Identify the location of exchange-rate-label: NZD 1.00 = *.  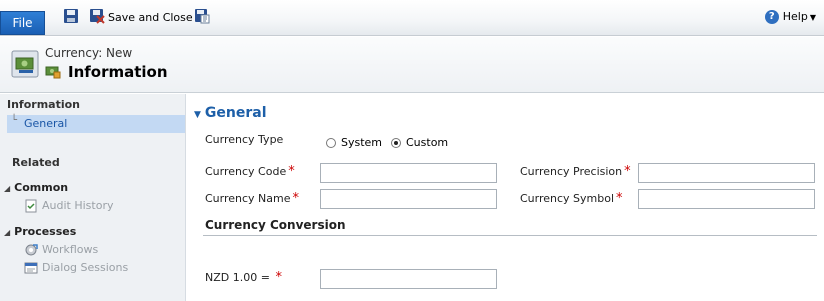
(243, 277).